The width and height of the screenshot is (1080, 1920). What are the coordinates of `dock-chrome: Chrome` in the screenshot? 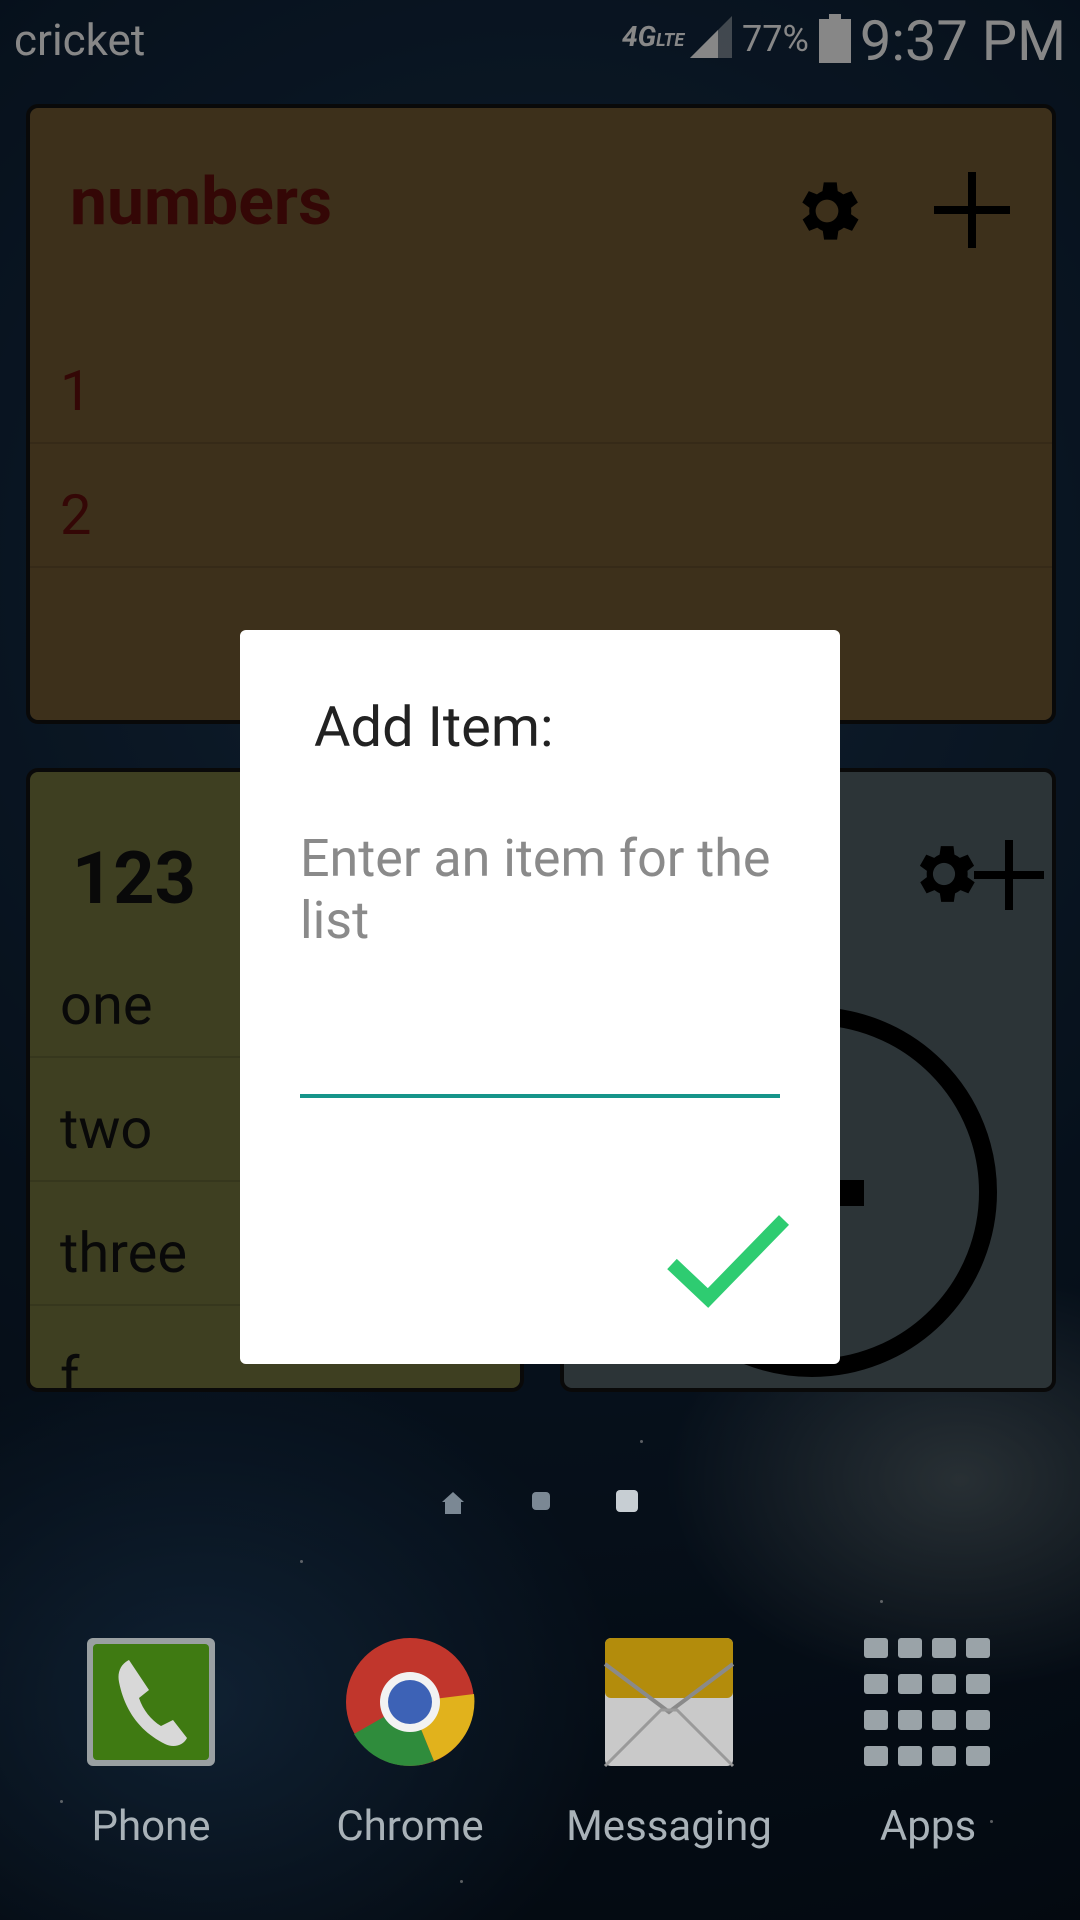 It's located at (410, 1740).